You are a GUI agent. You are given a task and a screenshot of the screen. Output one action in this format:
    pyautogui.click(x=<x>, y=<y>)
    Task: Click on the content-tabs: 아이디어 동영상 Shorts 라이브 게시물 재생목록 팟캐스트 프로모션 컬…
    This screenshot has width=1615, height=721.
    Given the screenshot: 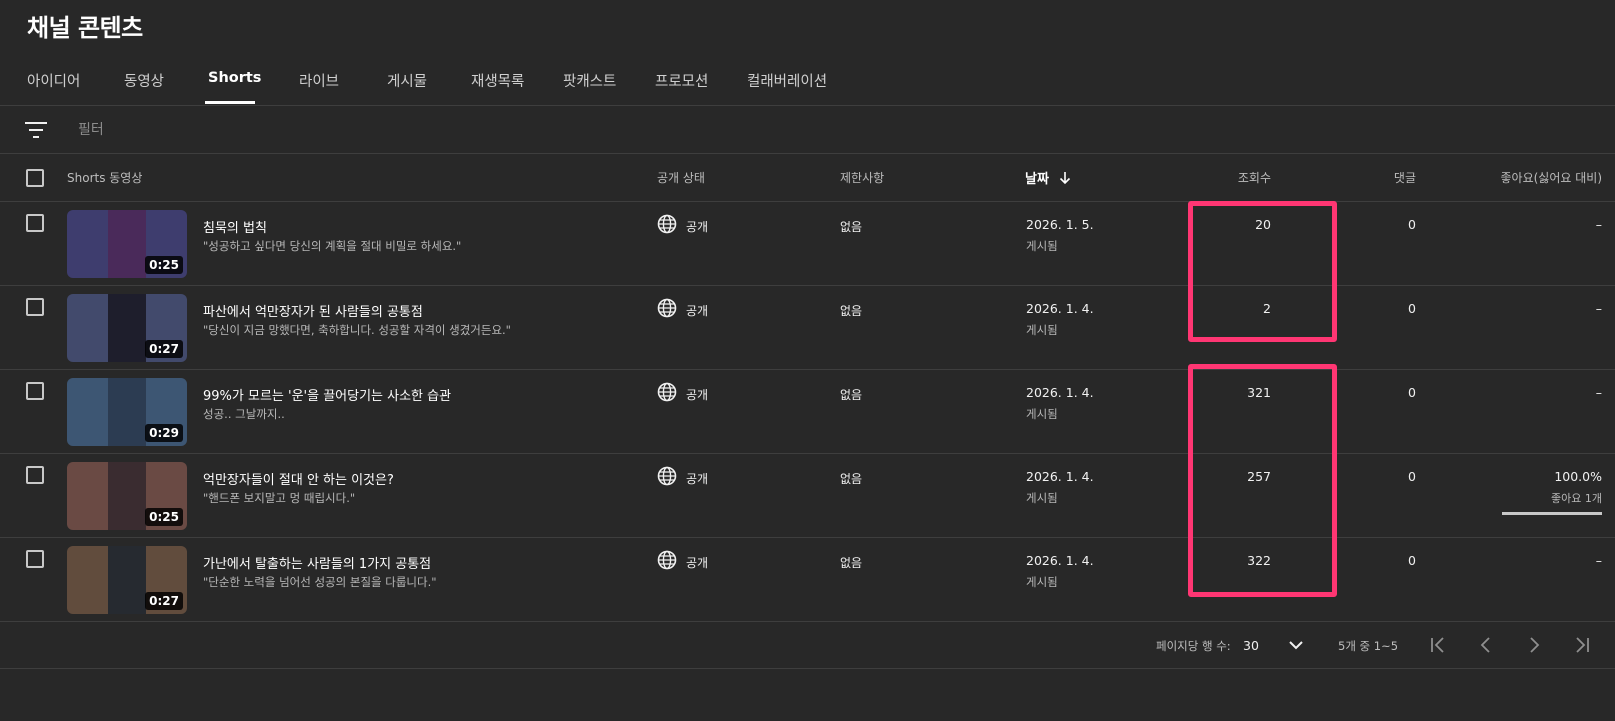 What is the action you would take?
    pyautogui.click(x=807, y=84)
    